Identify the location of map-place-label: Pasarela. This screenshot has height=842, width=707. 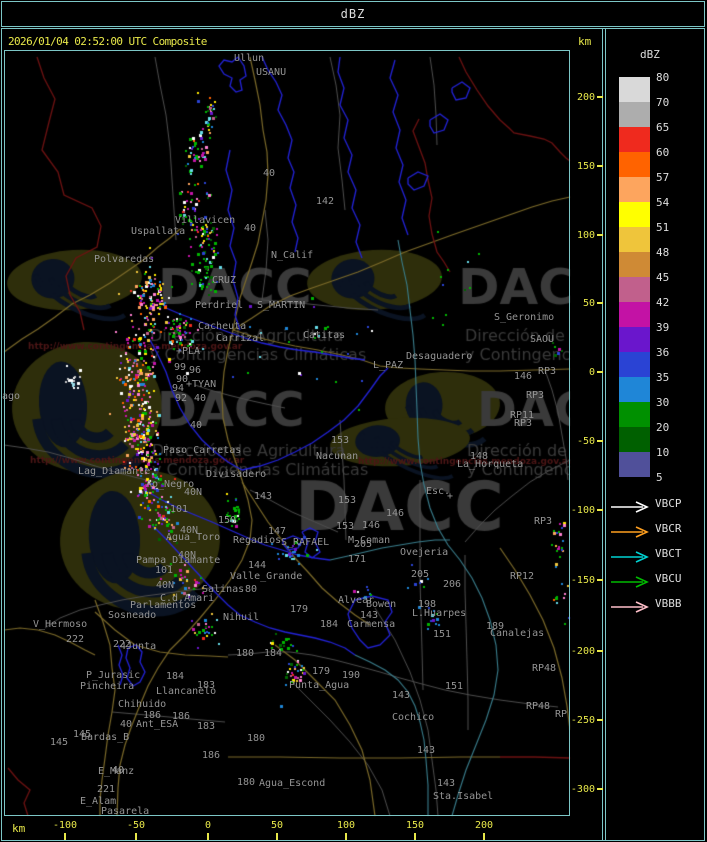
(125, 811).